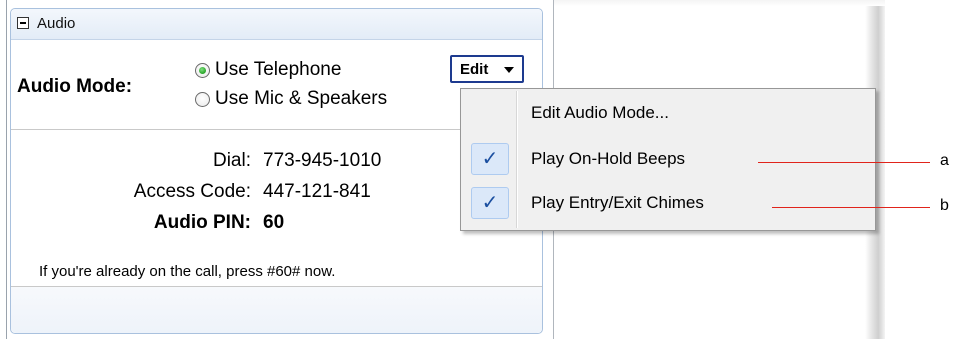 The height and width of the screenshot is (339, 954). Describe the element at coordinates (509, 70) in the screenshot. I see `chevron-down-icon` at that location.